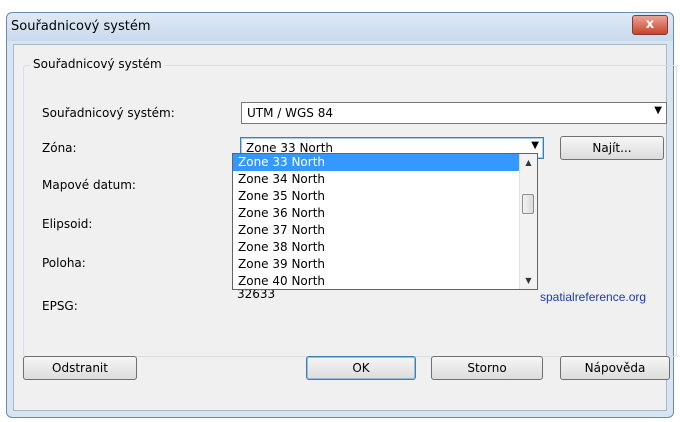 The height and width of the screenshot is (422, 680). Describe the element at coordinates (376, 179) in the screenshot. I see `dropdown-item: Zone 34 North` at that location.